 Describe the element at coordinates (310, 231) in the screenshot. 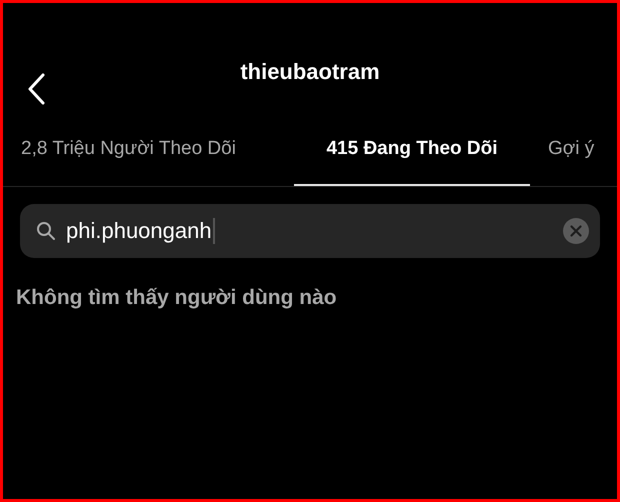

I see `search-field: phi.phuonganh` at that location.